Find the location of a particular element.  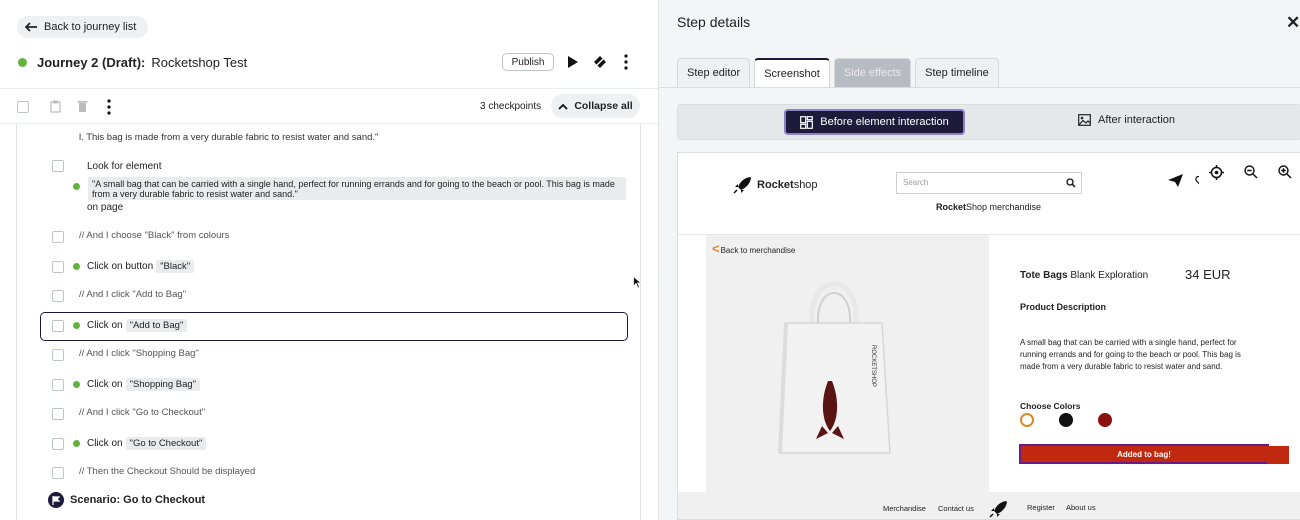

select-all-checkbox is located at coordinates (23, 107).